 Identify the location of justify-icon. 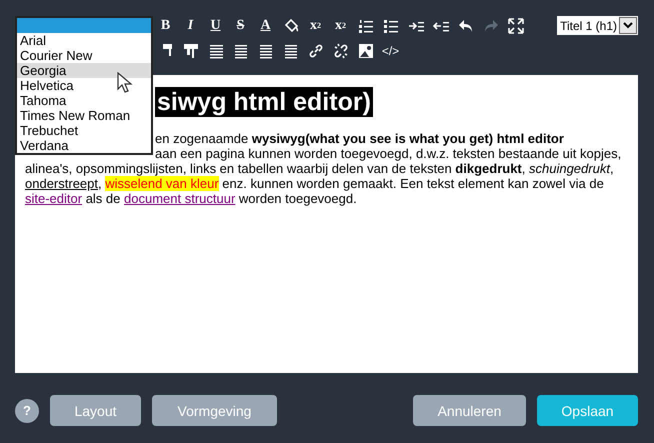
(290, 50).